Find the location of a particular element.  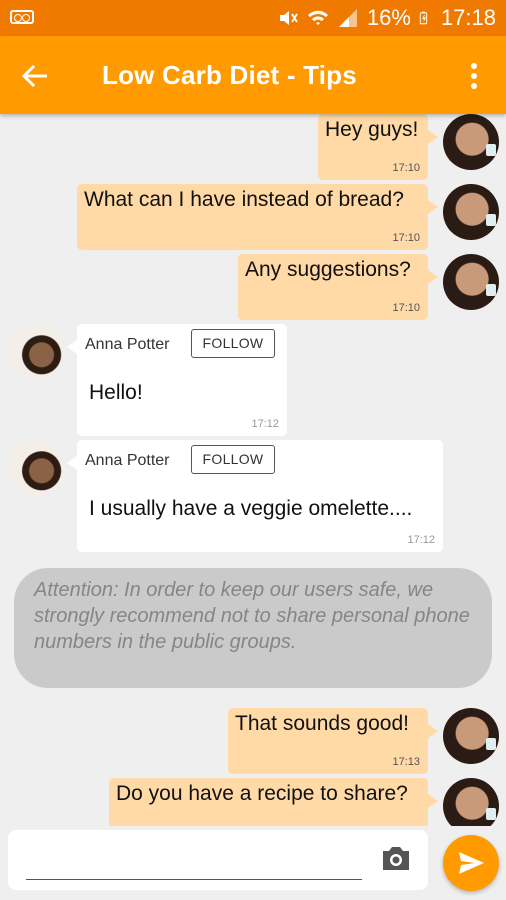

app-bar: Low Carb Diet - Tips is located at coordinates (253, 75).